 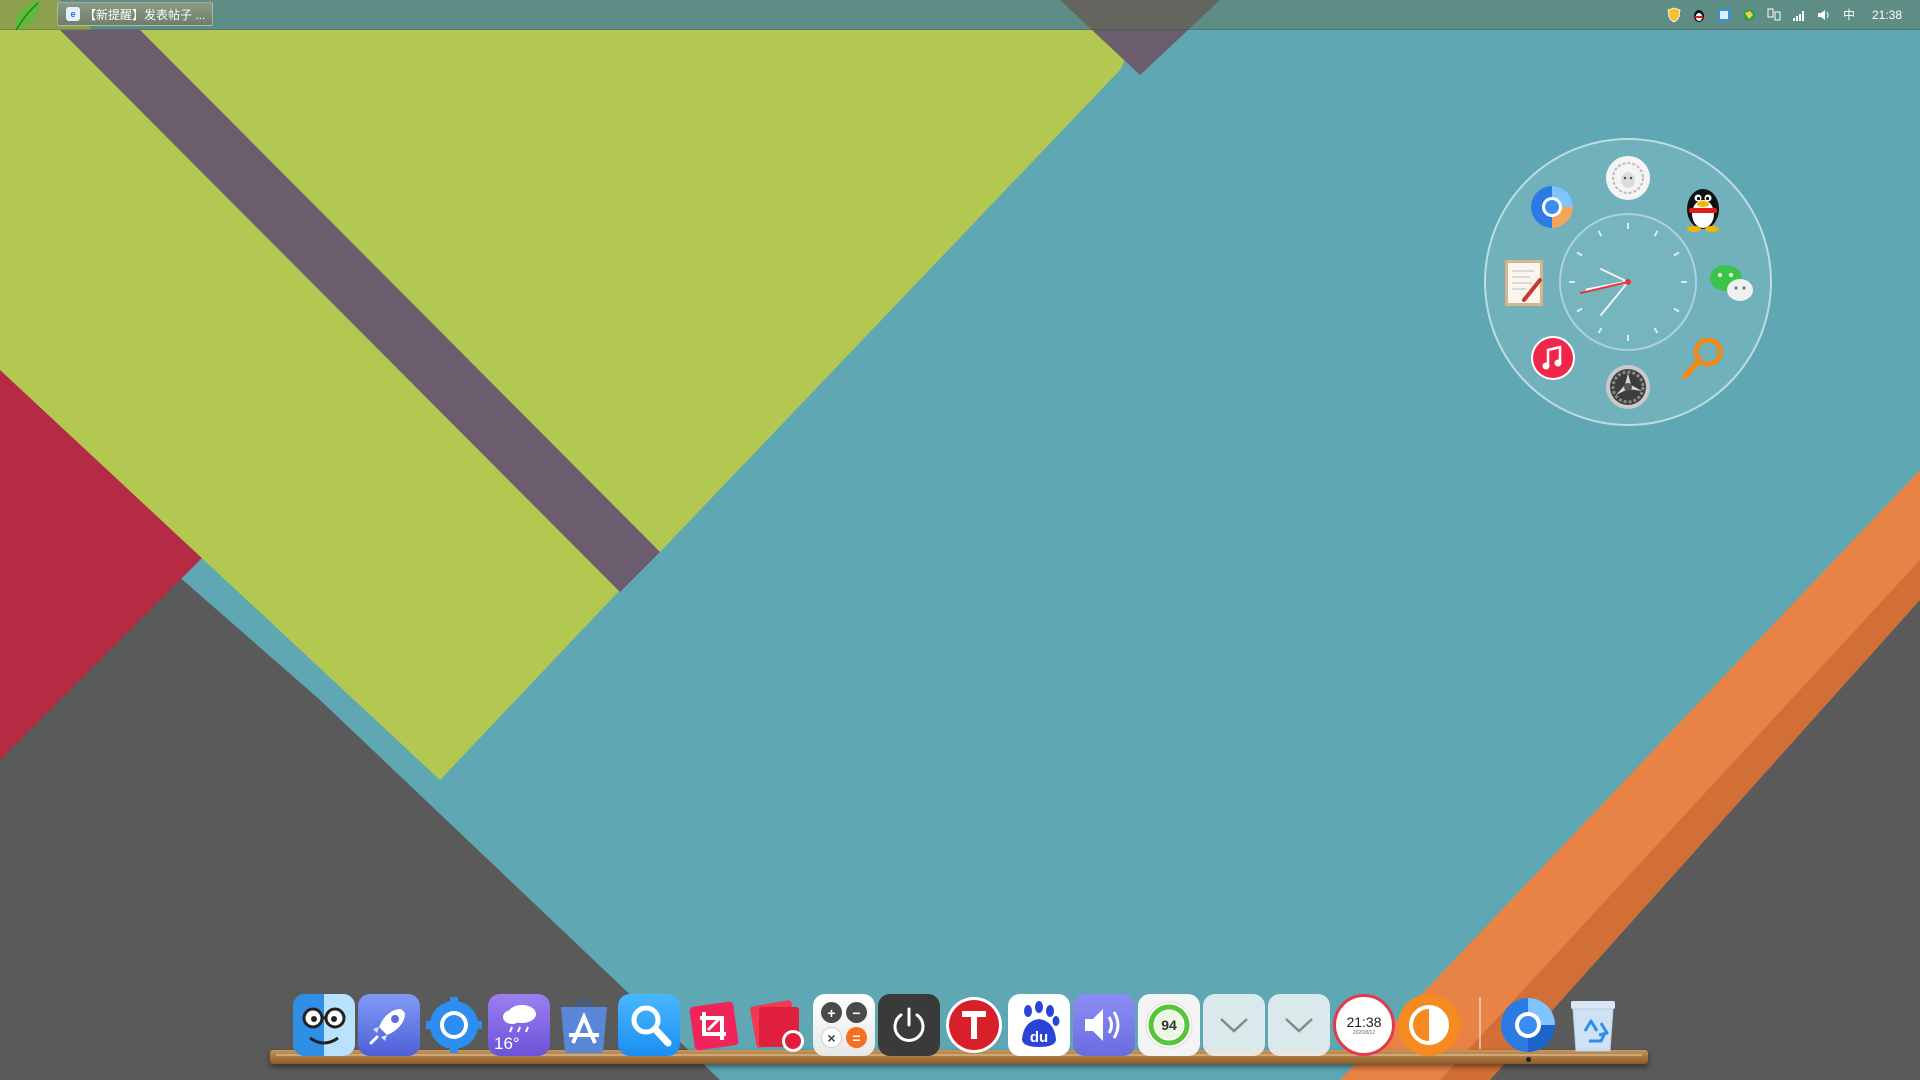 I want to click on signal-bars-icon, so click(x=1799, y=15).